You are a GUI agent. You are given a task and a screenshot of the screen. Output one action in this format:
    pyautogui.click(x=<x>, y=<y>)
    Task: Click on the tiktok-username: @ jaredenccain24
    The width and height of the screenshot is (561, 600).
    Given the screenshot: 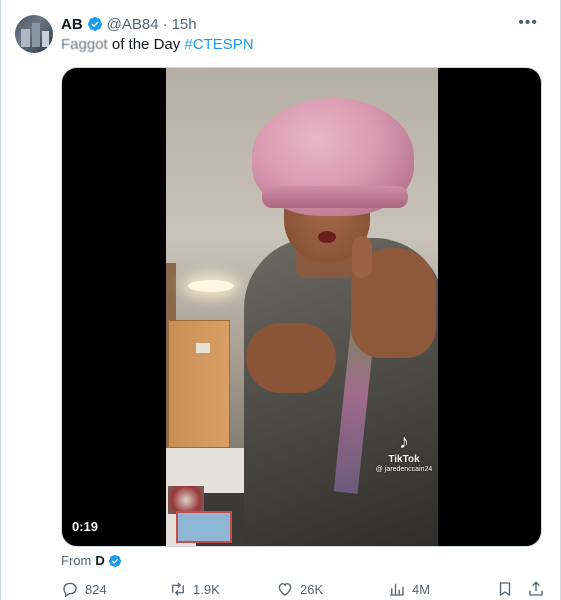 What is the action you would take?
    pyautogui.click(x=404, y=469)
    